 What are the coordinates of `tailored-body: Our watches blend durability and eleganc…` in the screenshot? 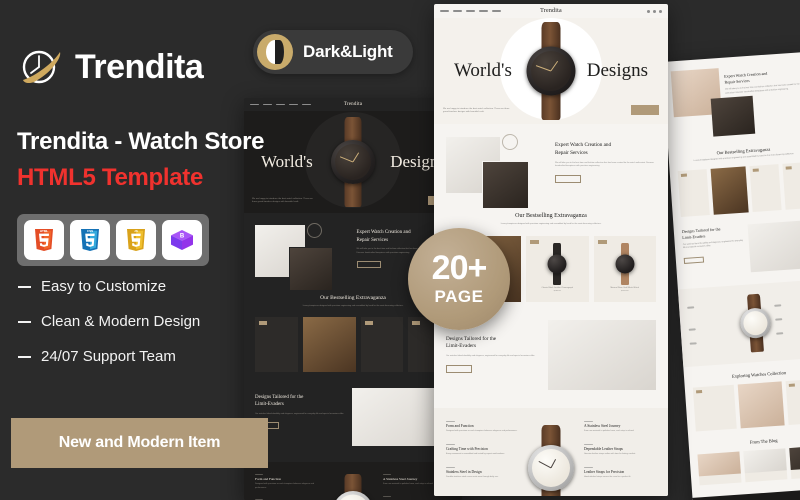 It's located at (713, 244).